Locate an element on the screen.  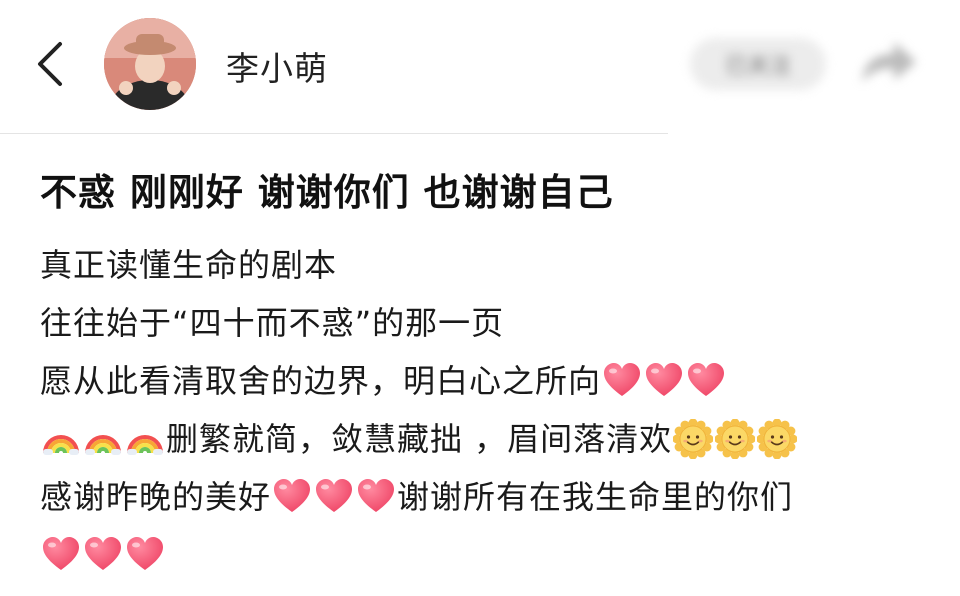
post-line-5b-text: 谢谢所有在我生命里的你们 is located at coordinates (595, 497).